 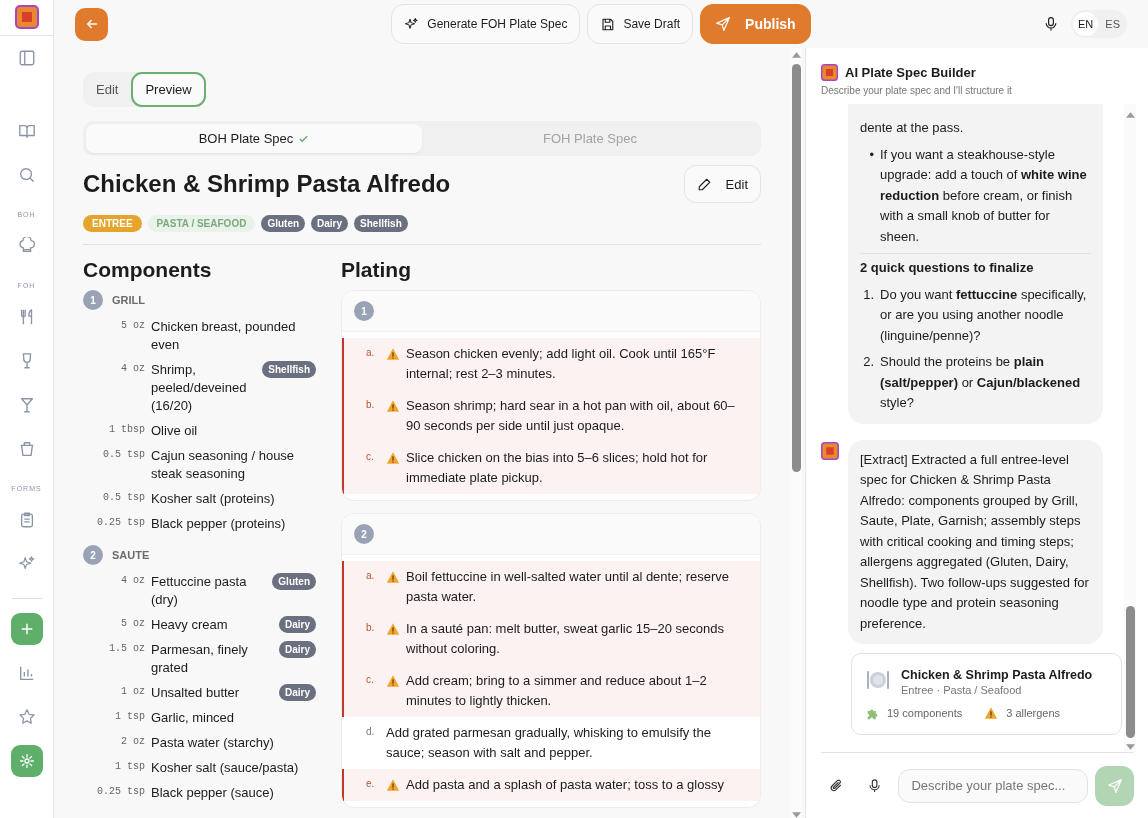 What do you see at coordinates (213, 743) in the screenshot?
I see `ingredient-name: Pasta water (starchy)` at bounding box center [213, 743].